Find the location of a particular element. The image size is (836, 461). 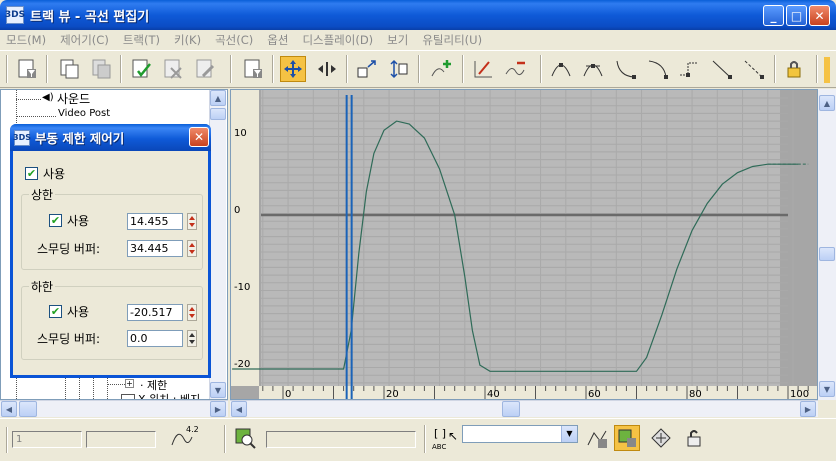

filter-icon is located at coordinates (27, 69).